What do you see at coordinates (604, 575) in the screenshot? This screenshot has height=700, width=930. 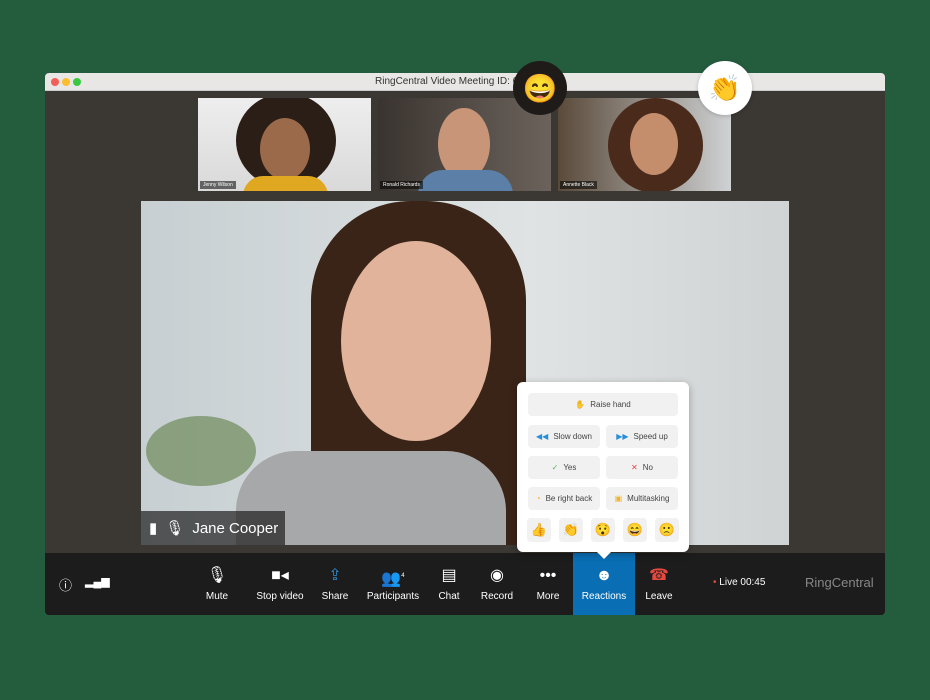 I see `reactions-icon: ☻` at bounding box center [604, 575].